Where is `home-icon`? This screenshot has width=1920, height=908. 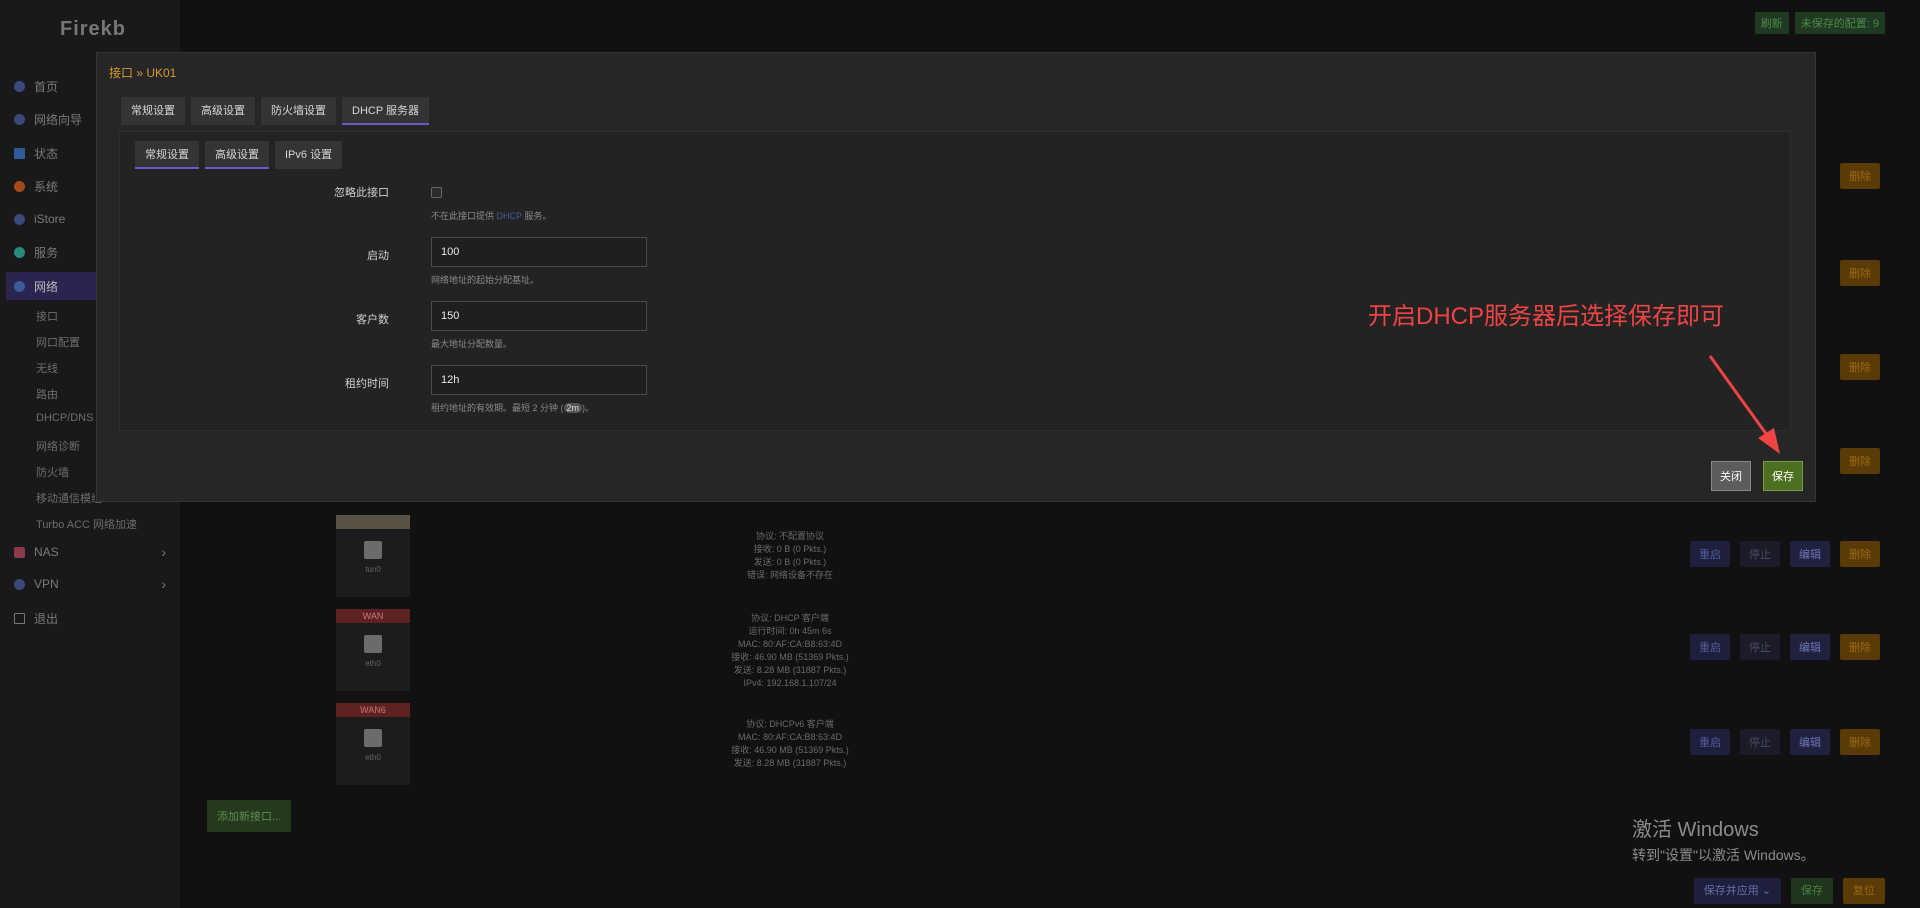 home-icon is located at coordinates (19, 86).